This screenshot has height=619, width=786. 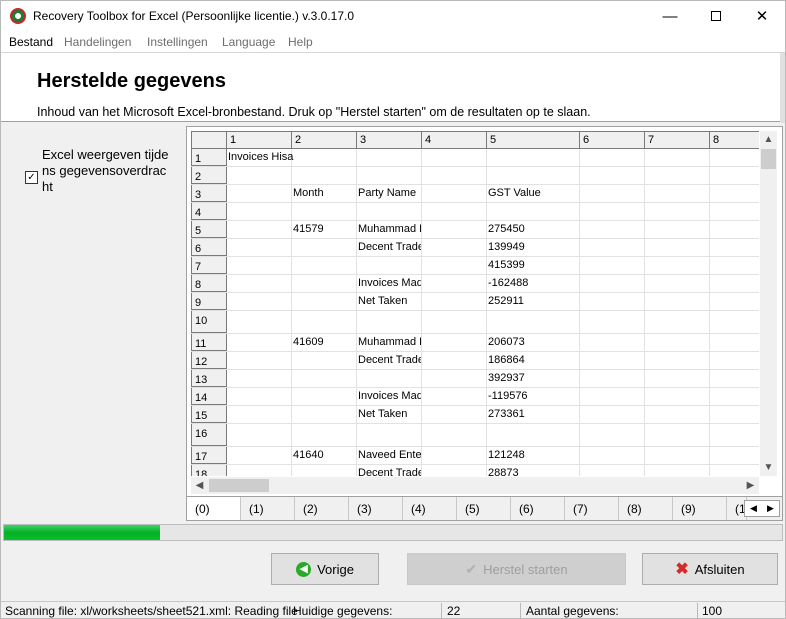 What do you see at coordinates (716, 16) in the screenshot?
I see `maximize-button` at bounding box center [716, 16].